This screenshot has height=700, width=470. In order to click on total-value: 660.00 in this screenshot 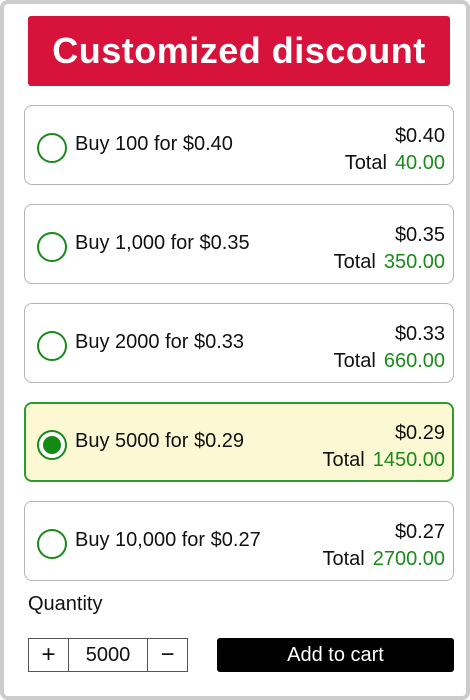, I will do `click(414, 361)`.